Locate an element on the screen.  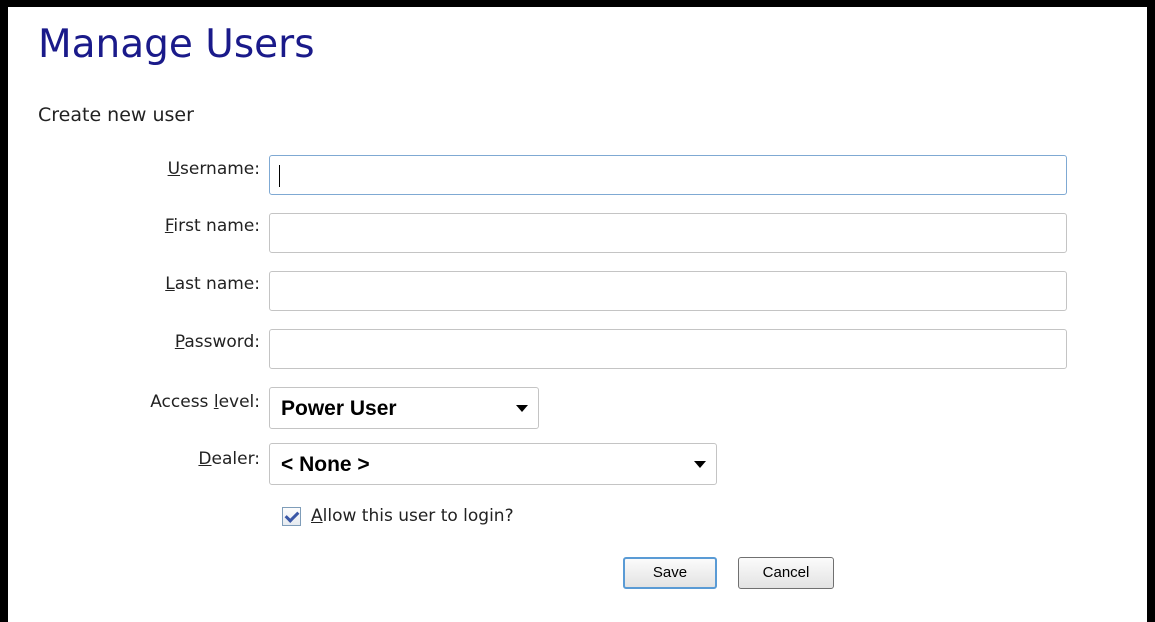
access-level-label: Access level: is located at coordinates (205, 402).